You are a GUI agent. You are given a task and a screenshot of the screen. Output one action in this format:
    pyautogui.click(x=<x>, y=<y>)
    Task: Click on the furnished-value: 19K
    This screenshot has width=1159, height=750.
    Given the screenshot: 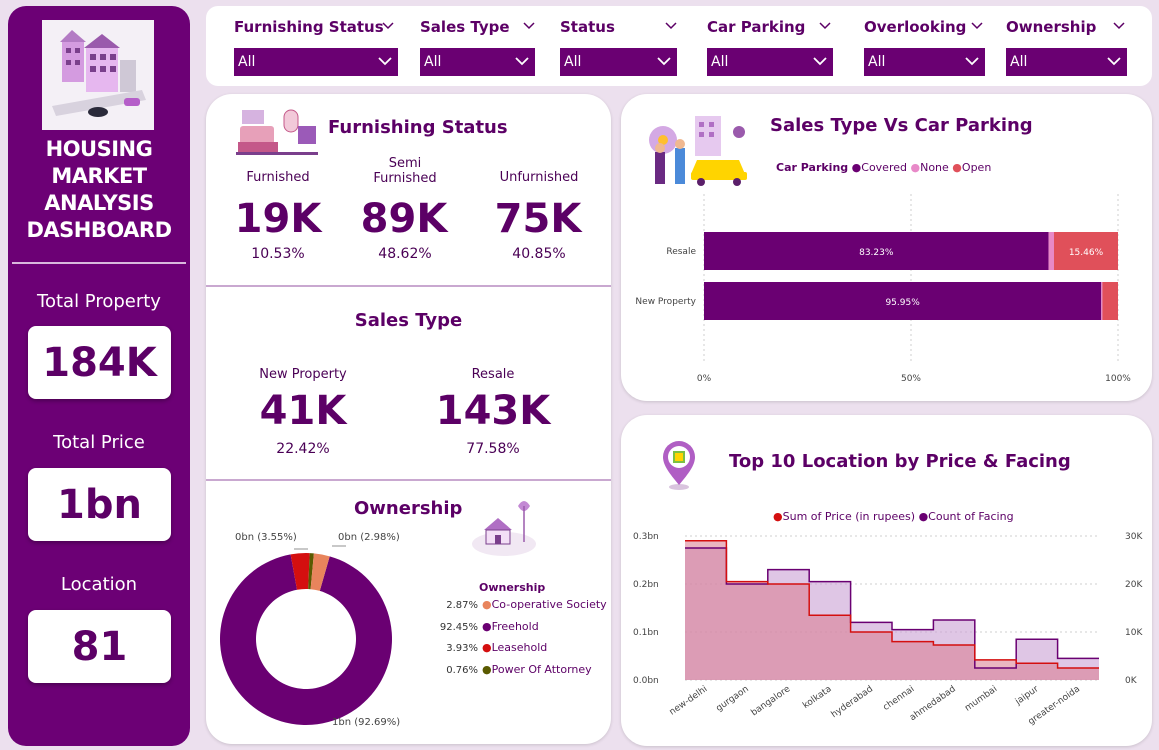 What is the action you would take?
    pyautogui.click(x=278, y=219)
    